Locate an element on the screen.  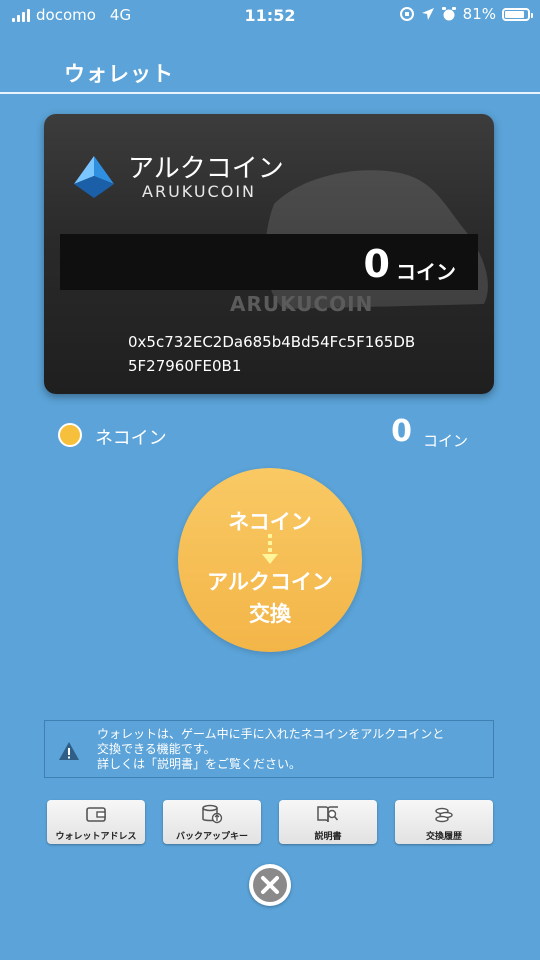
neko-coin-amount: 0 is located at coordinates (401, 431).